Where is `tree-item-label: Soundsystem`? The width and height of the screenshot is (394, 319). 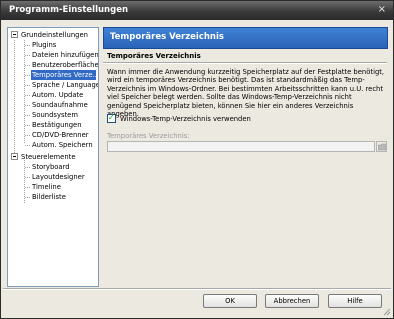
tree-item-label: Soundsystem is located at coordinates (55, 115).